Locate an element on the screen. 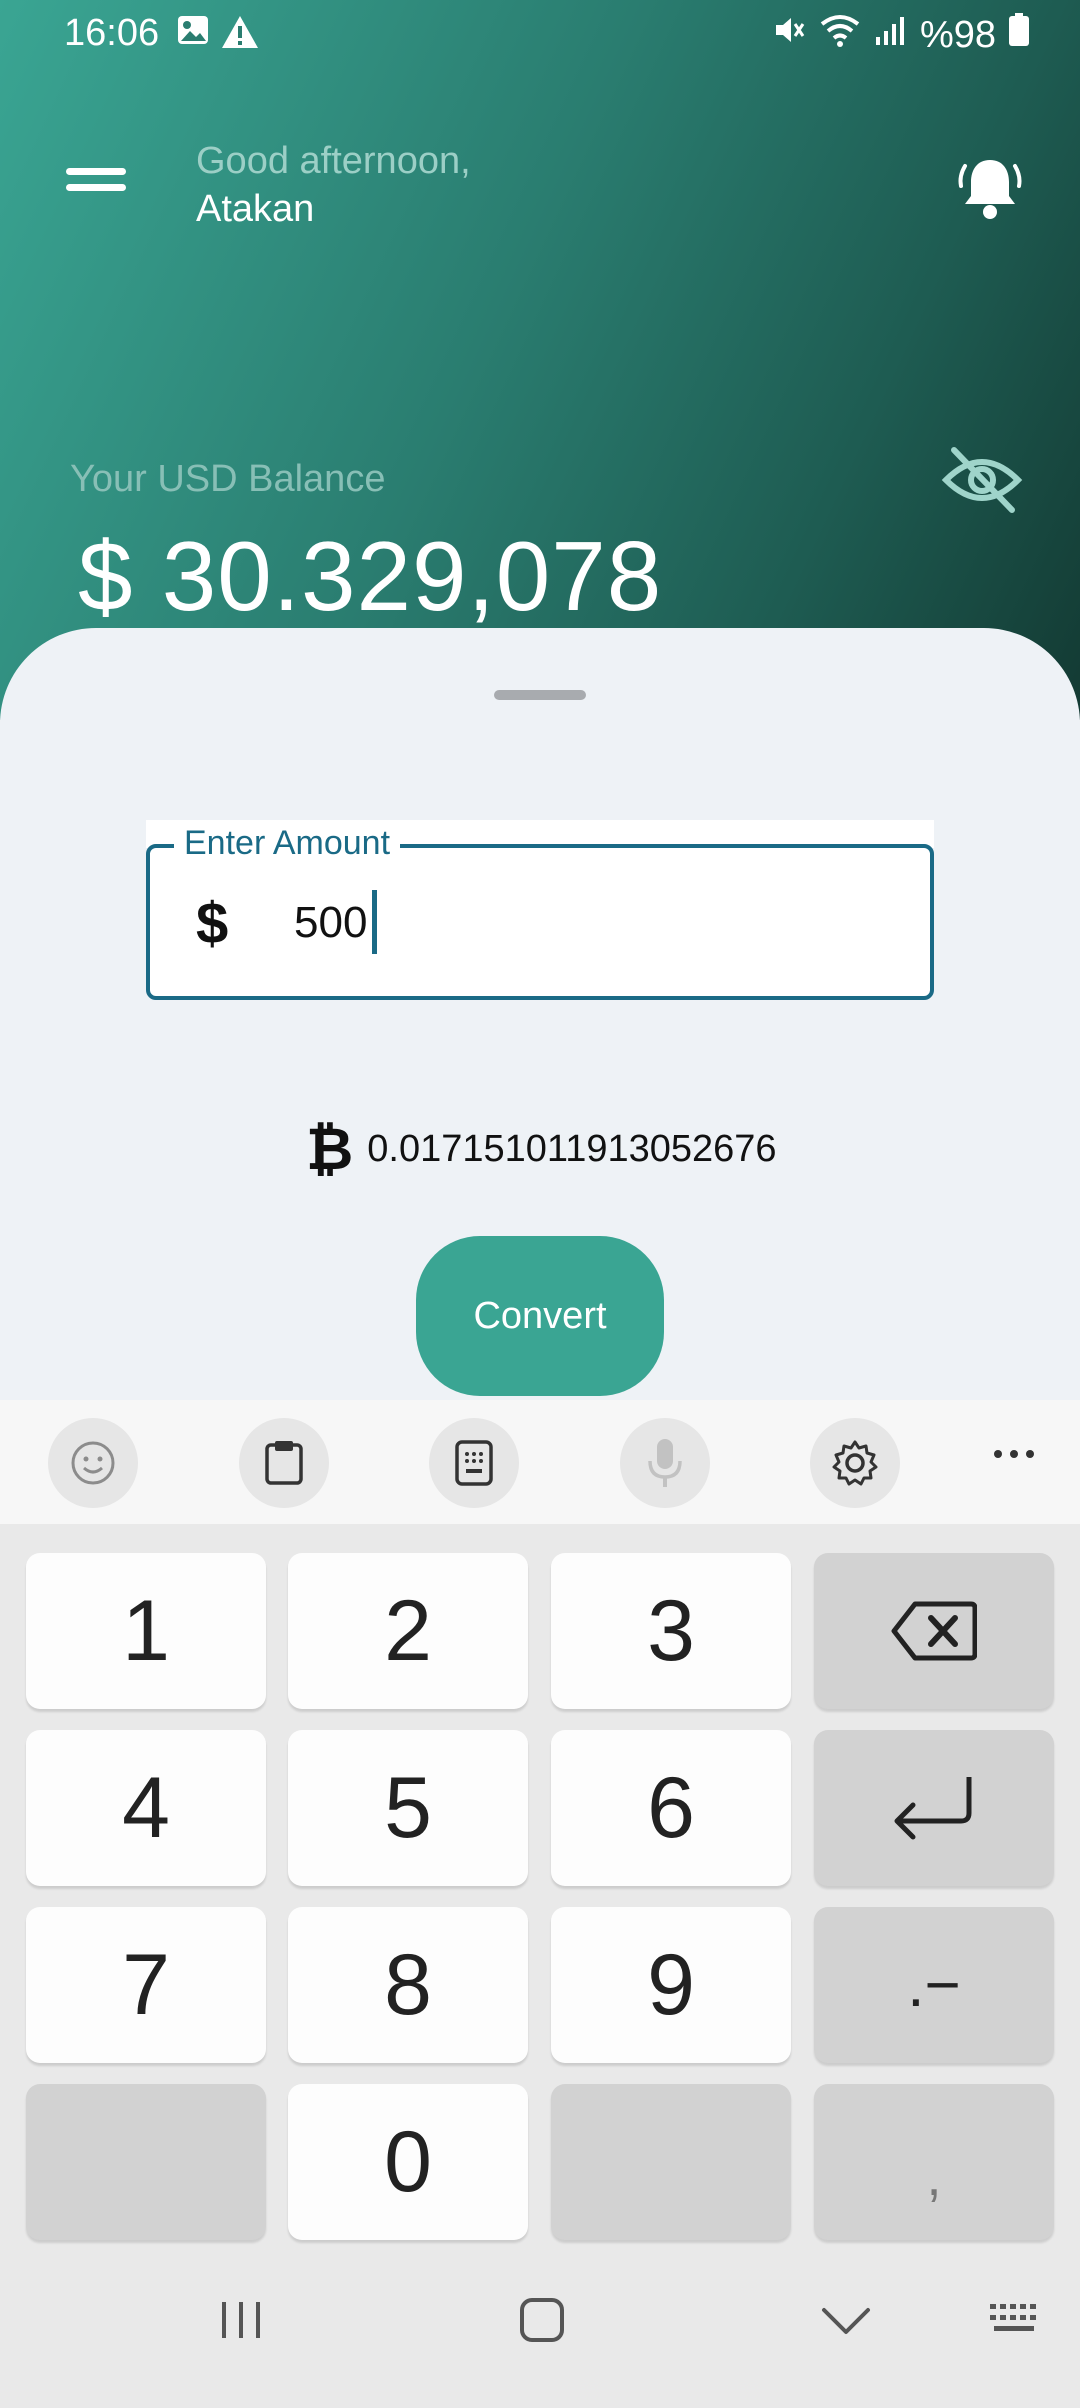 This screenshot has width=1080, height=2408. key-9: 9 is located at coordinates (671, 1985).